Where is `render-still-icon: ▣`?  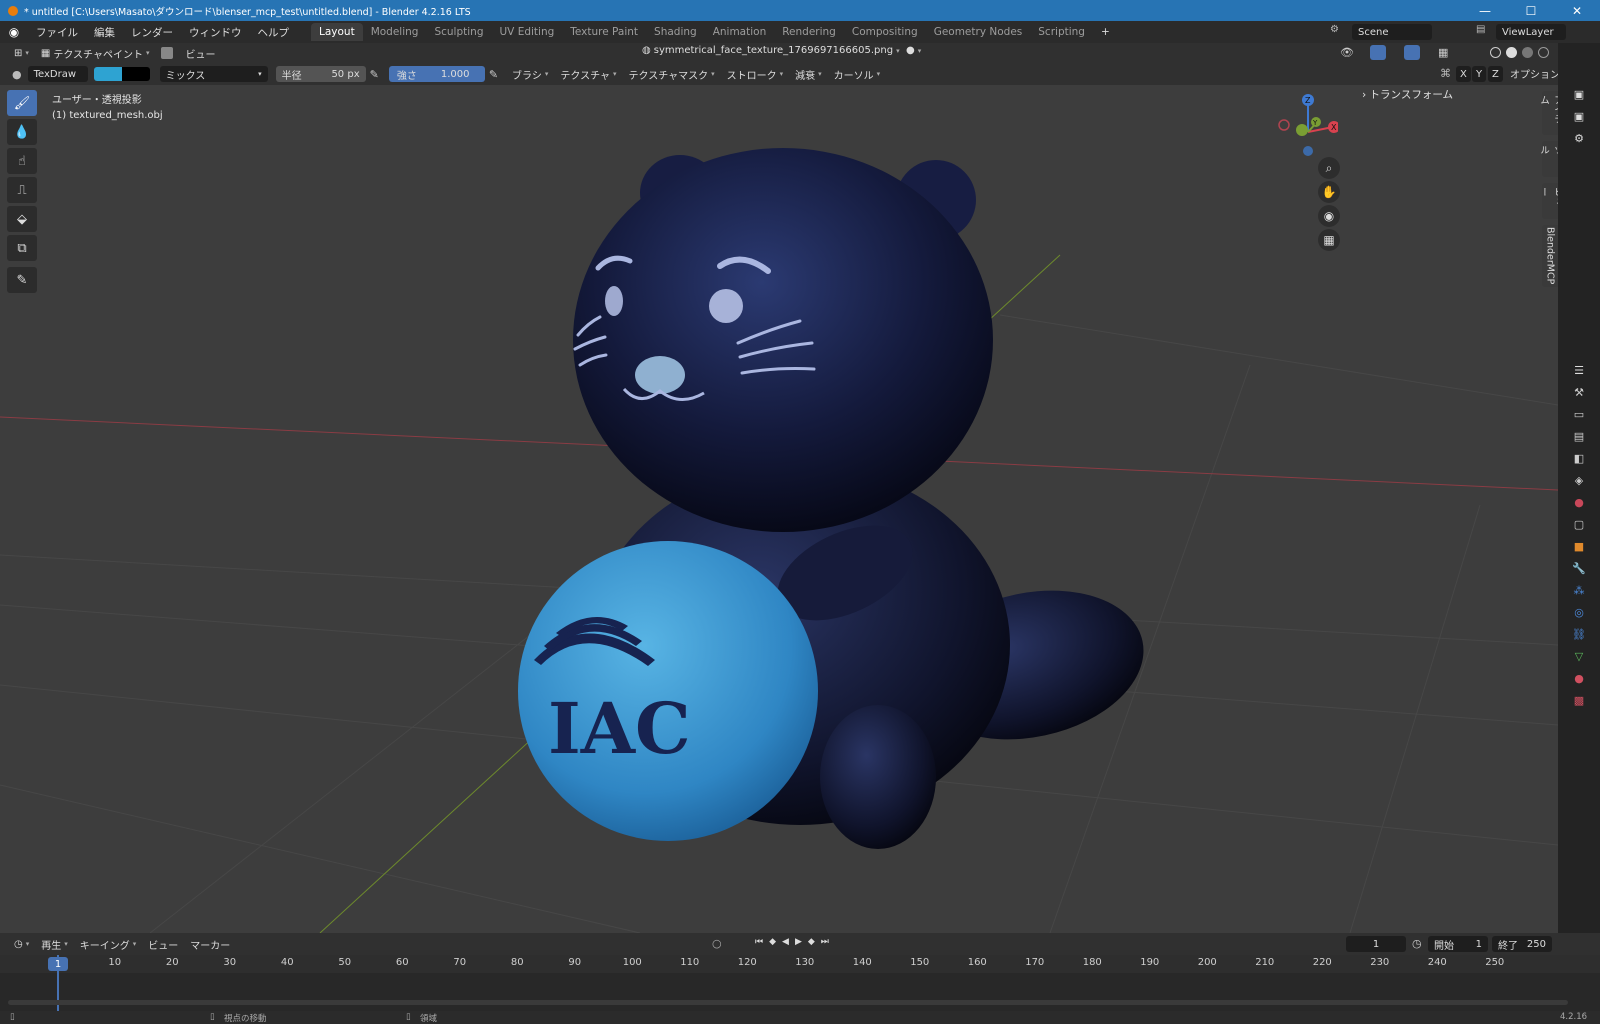
render-still-icon: ▣ is located at coordinates (1579, 116).